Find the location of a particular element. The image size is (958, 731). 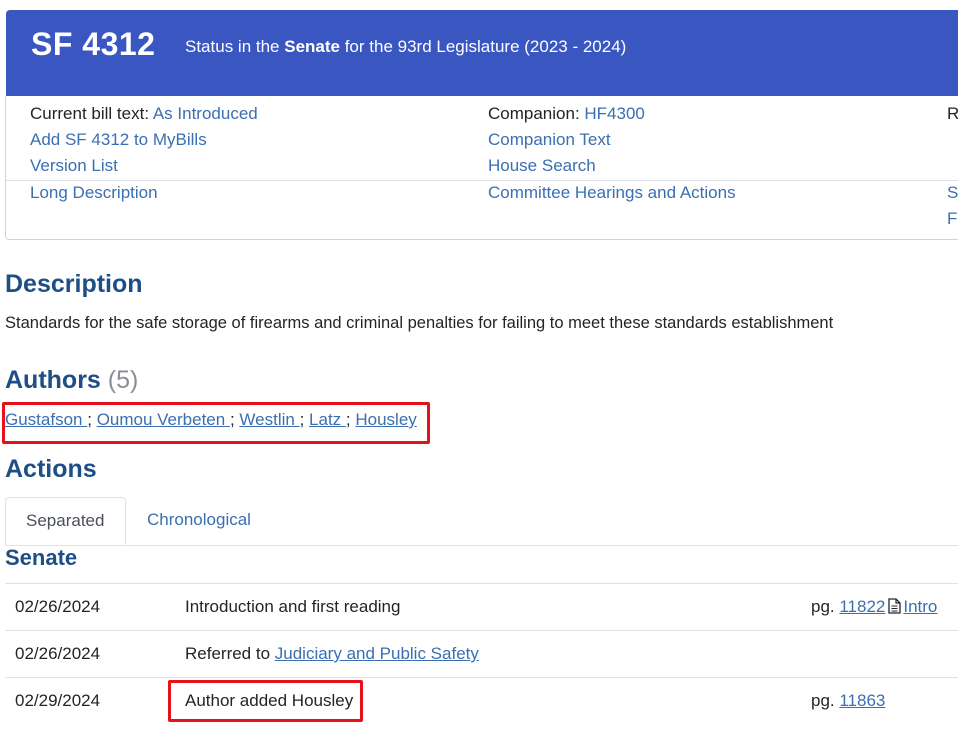

house-search-link: House Search is located at coordinates (542, 165).